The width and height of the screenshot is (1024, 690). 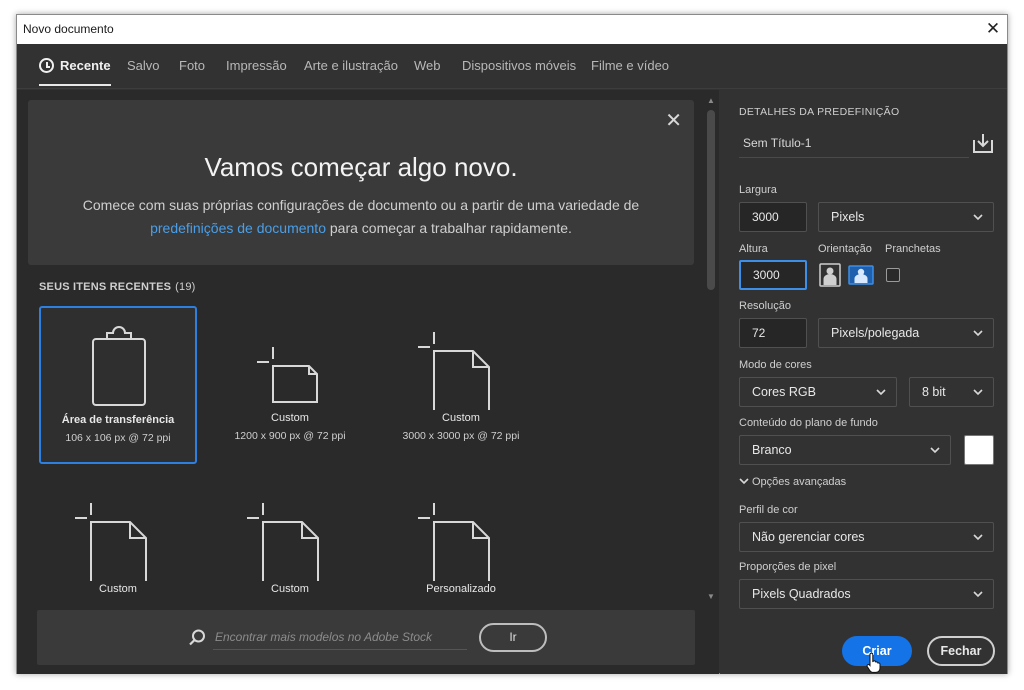 What do you see at coordinates (256, 66) in the screenshot?
I see `tab-impressao: Impressão` at bounding box center [256, 66].